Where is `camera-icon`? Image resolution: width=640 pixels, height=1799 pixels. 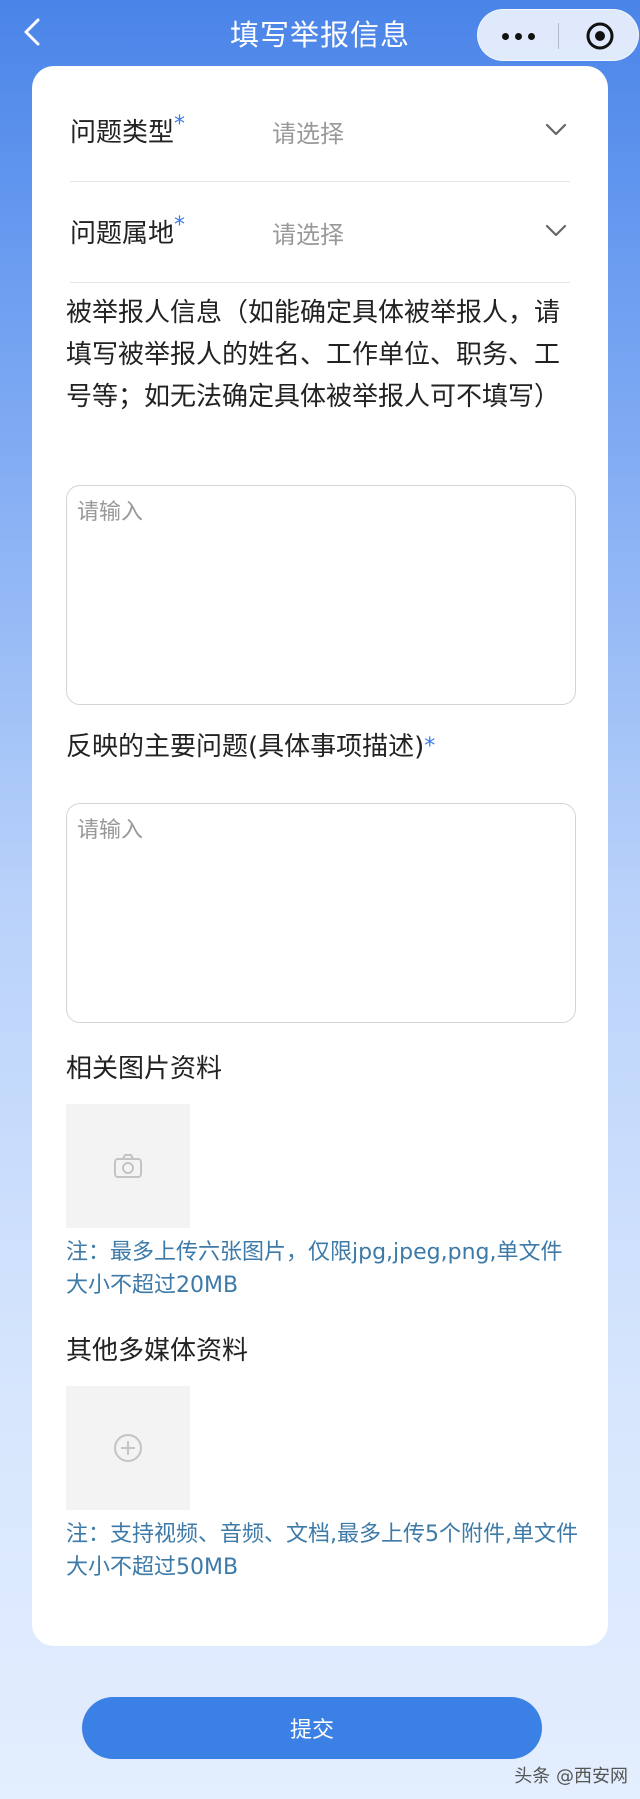
camera-icon is located at coordinates (128, 1166).